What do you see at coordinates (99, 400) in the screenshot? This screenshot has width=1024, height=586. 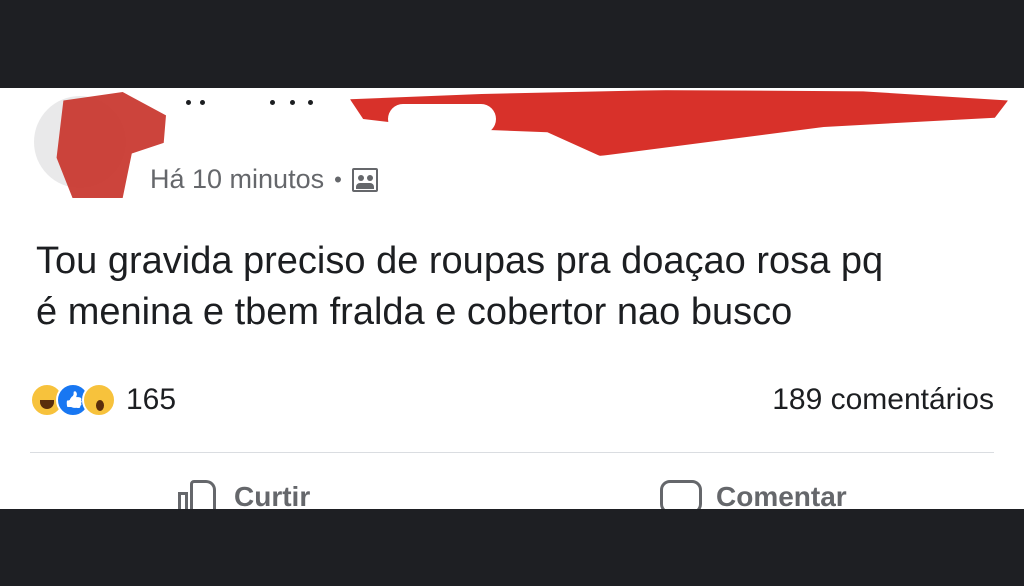 I see `wow-reaction-icon` at bounding box center [99, 400].